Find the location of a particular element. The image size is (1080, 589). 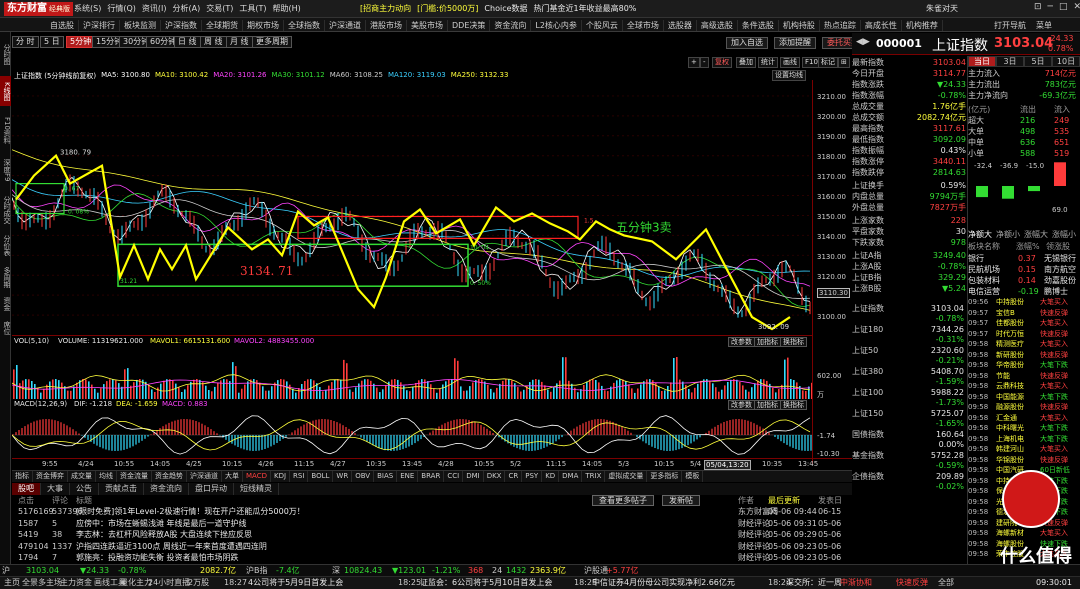

indicator-tab: 虚拟成交量 is located at coordinates (626, 476).